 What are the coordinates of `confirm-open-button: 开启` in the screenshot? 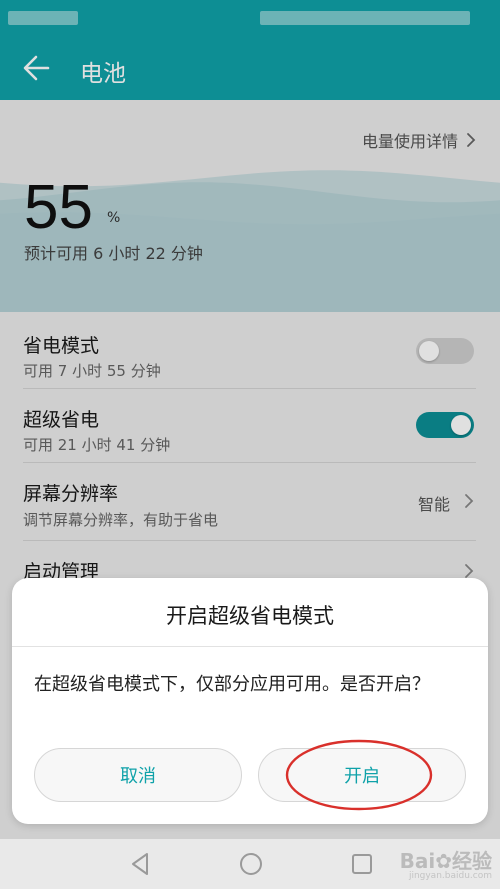 It's located at (362, 775).